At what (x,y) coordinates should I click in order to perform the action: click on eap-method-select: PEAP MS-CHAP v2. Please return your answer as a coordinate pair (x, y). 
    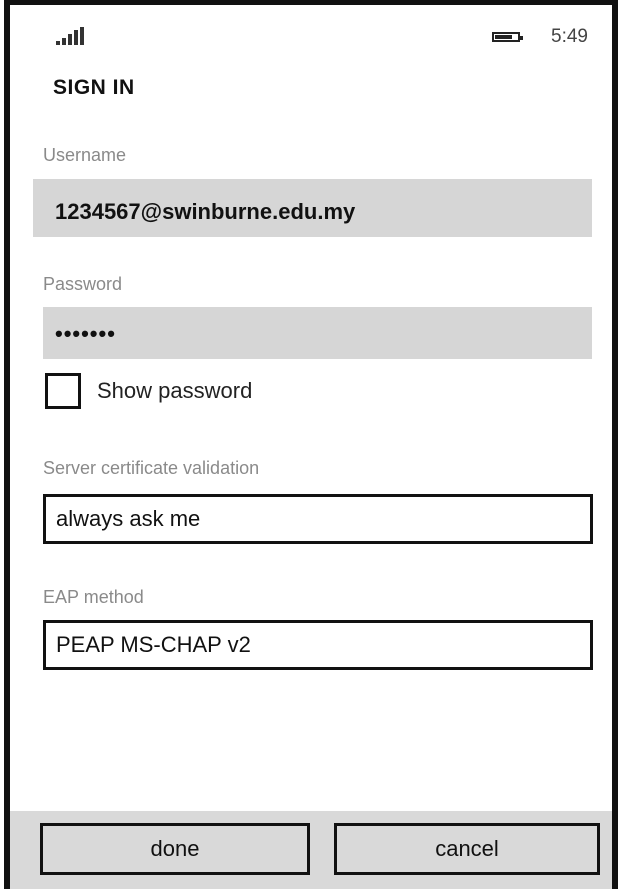
    Looking at the image, I should click on (318, 645).